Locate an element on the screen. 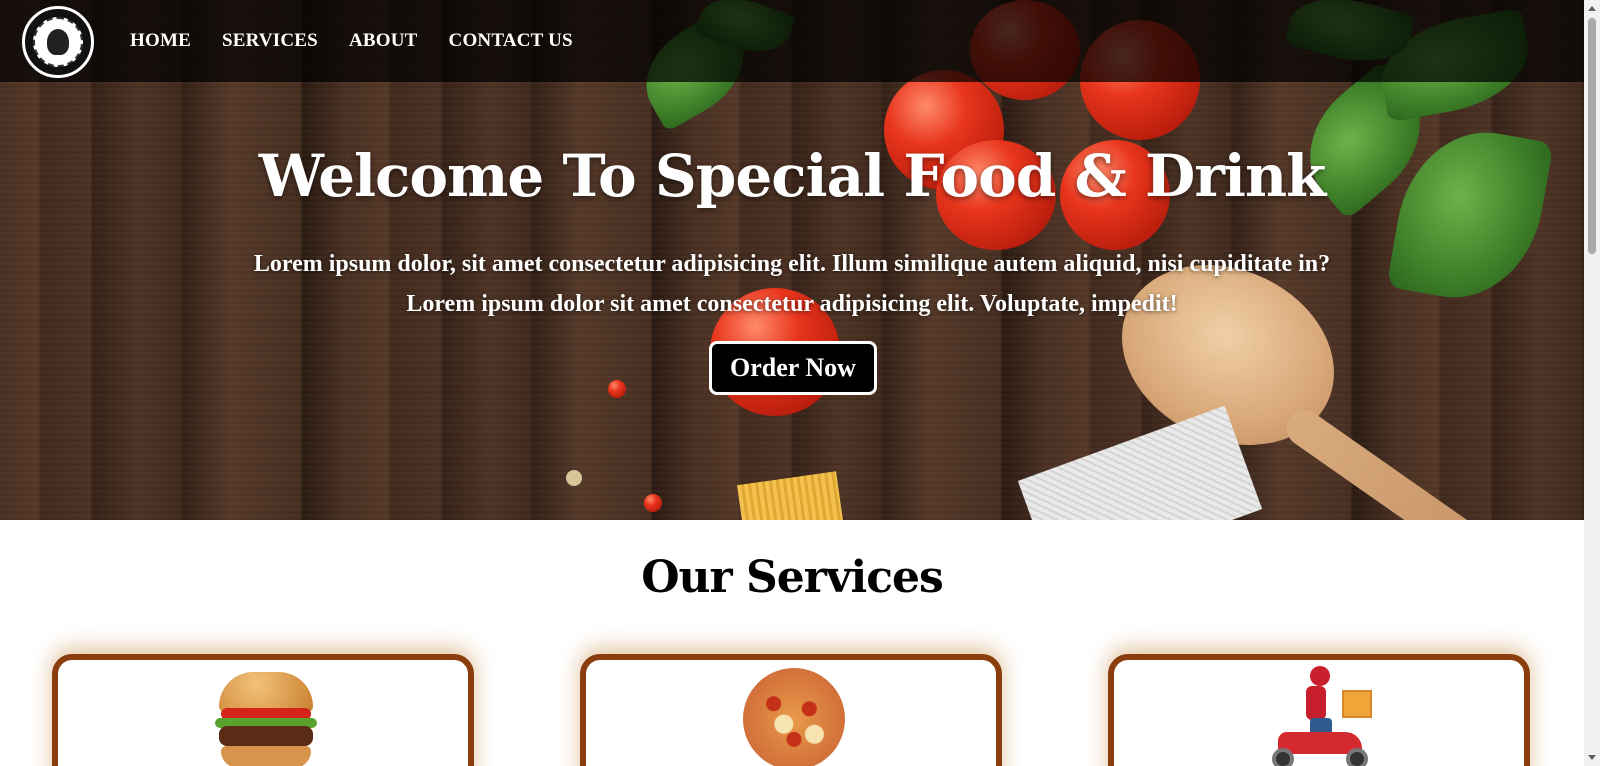 Image resolution: width=1600 pixels, height=766 pixels. pizza-image is located at coordinates (794, 717).